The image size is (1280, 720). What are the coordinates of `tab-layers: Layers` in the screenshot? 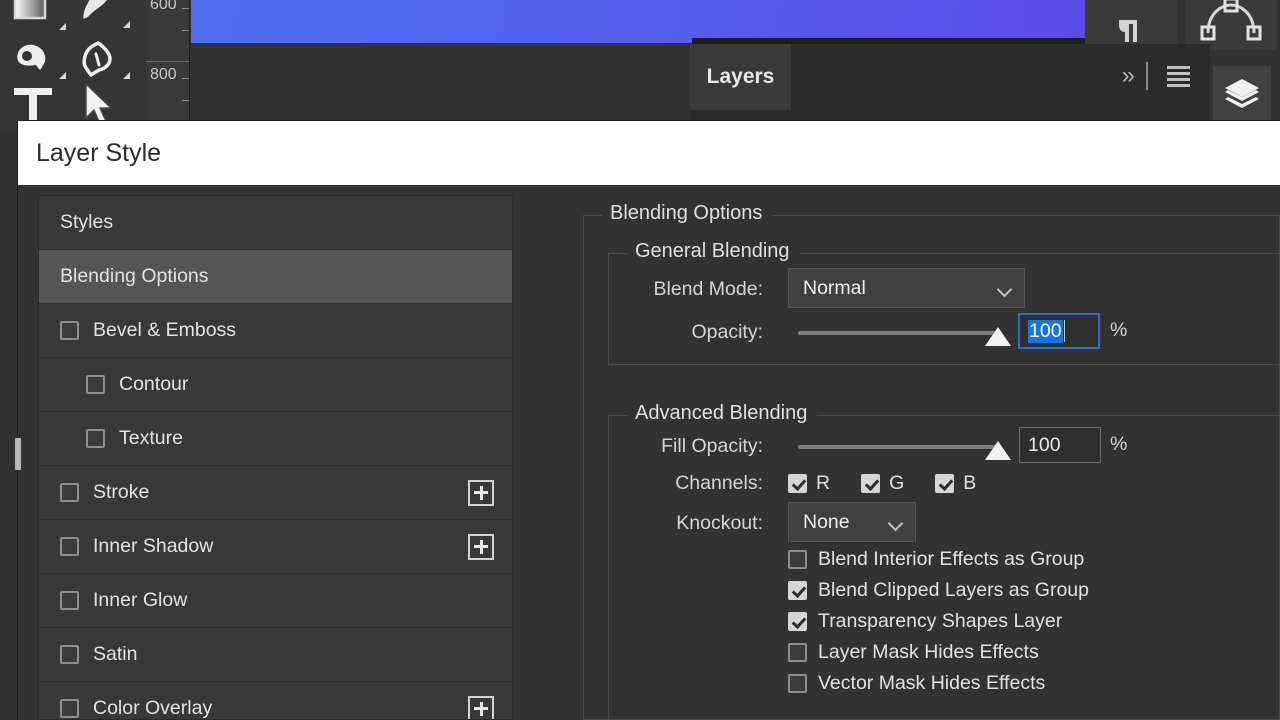 It's located at (740, 77).